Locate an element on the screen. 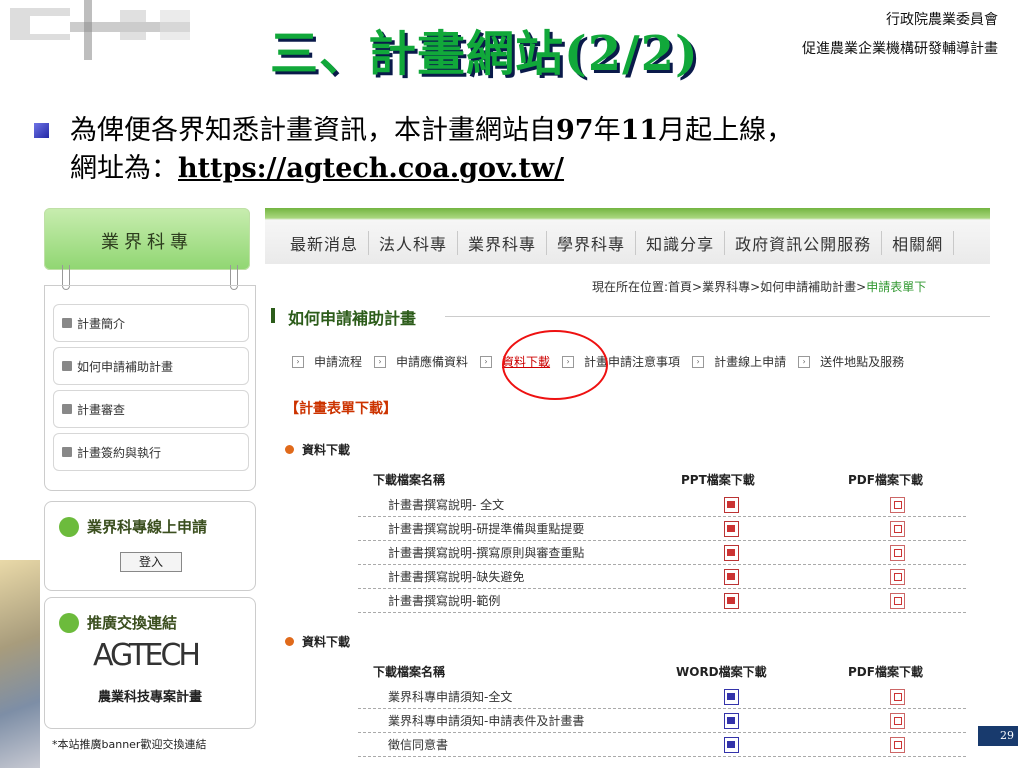 The width and height of the screenshot is (1024, 768). submenu-submission: 送件地點及服務 is located at coordinates (862, 361).